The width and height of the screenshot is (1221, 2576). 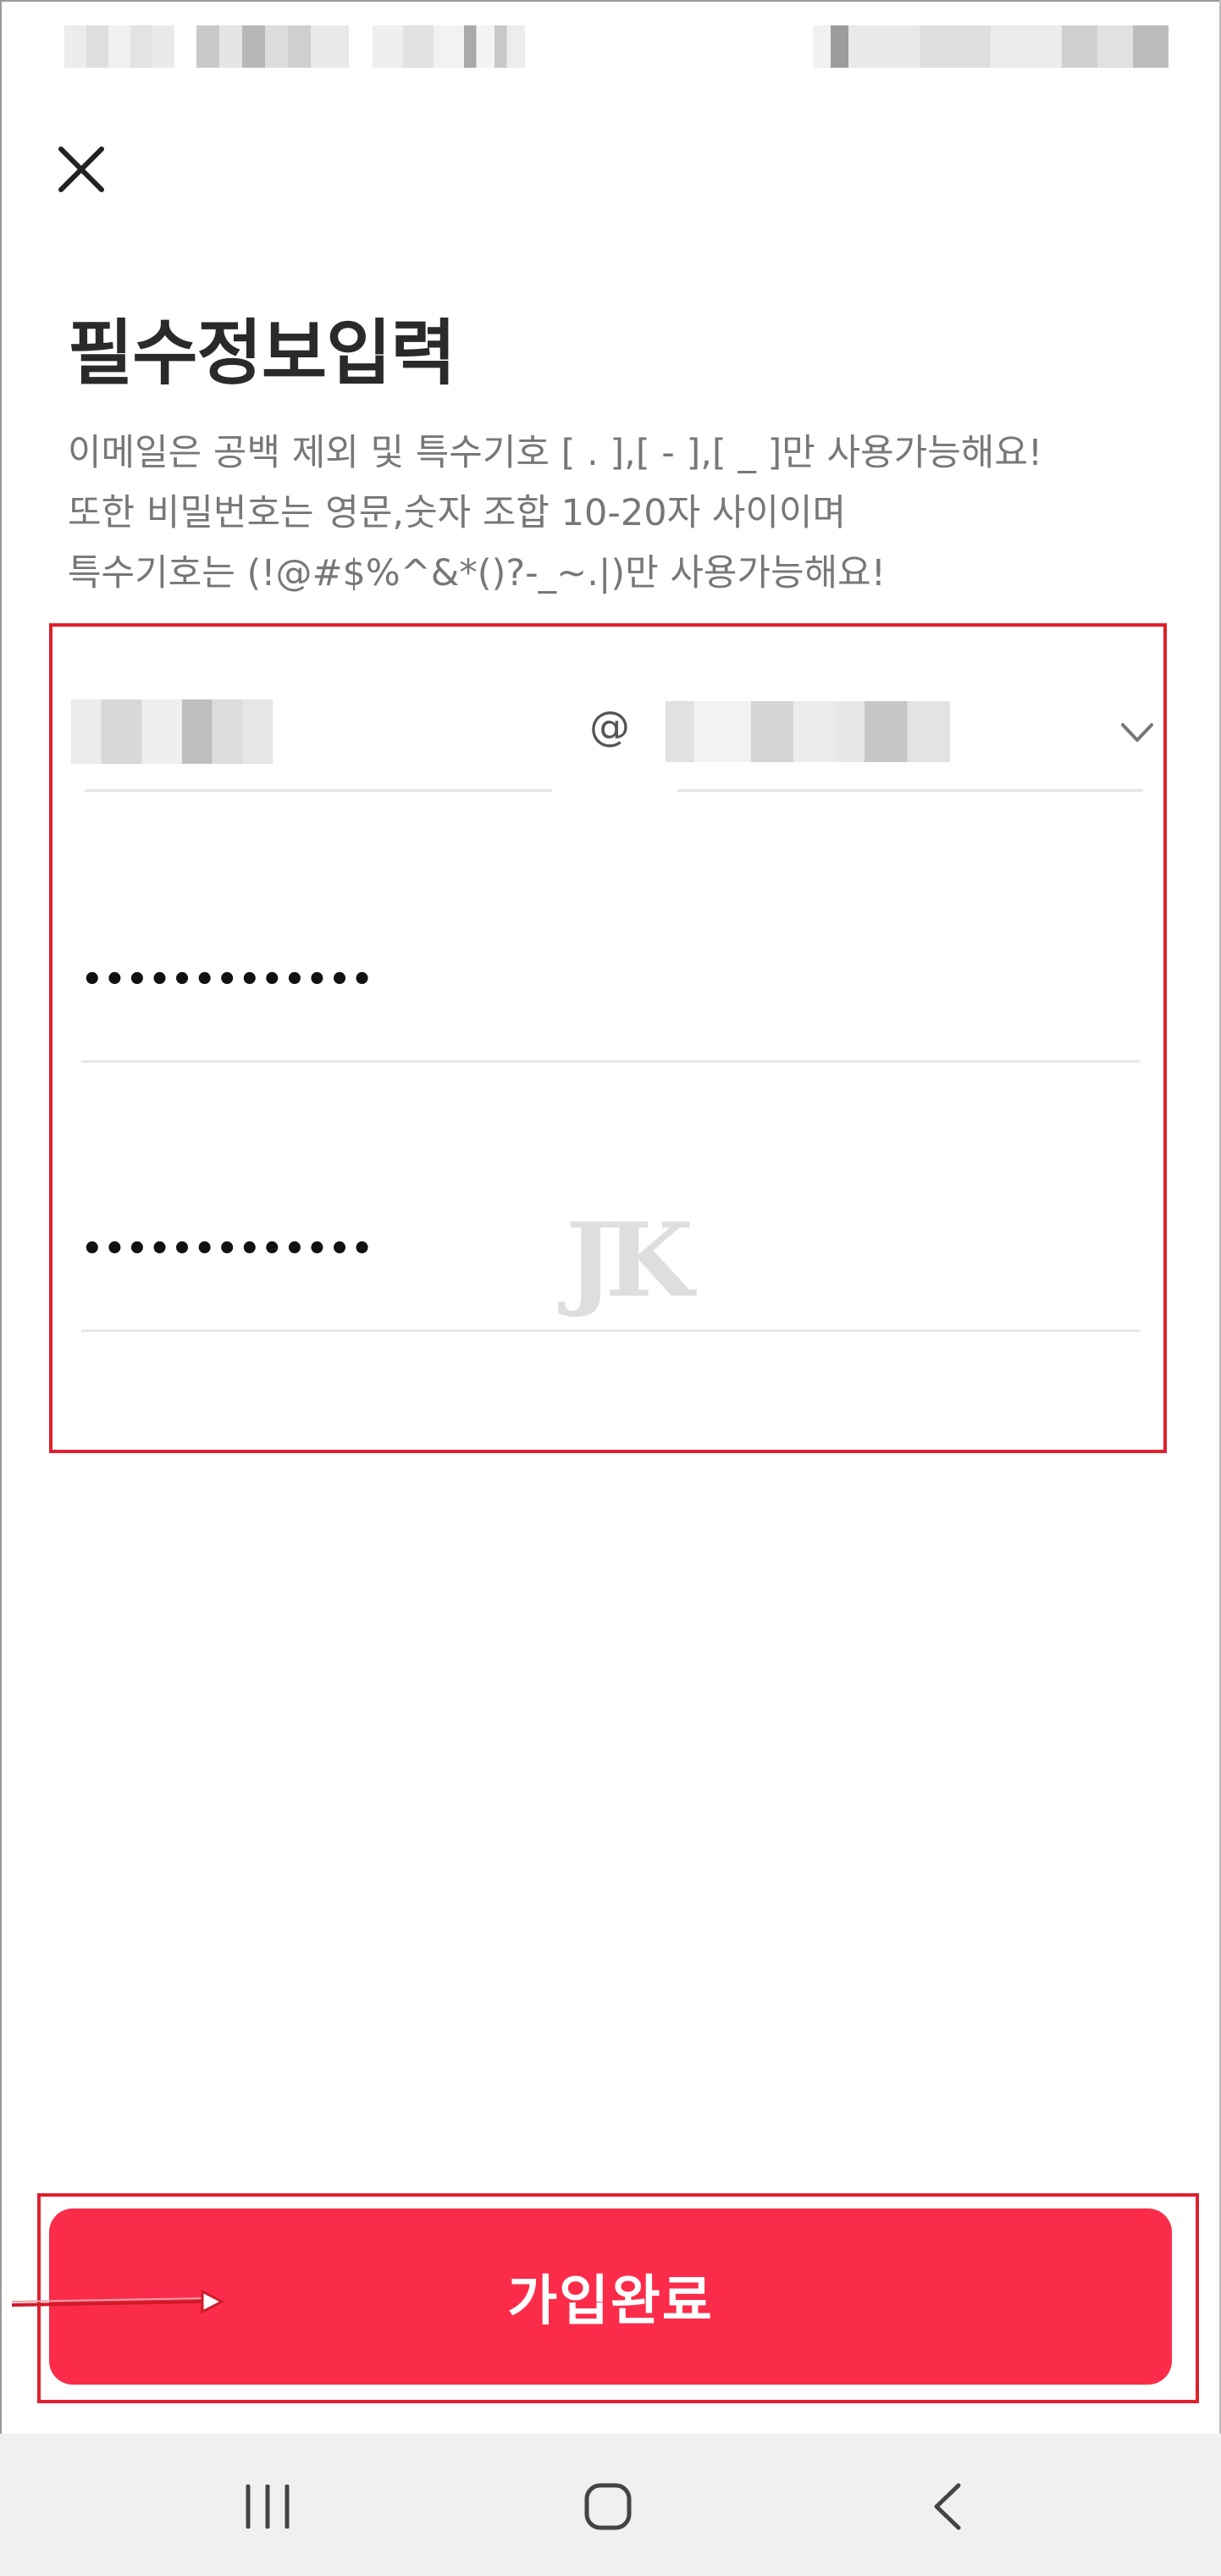 I want to click on at-sign: @, so click(x=609, y=726).